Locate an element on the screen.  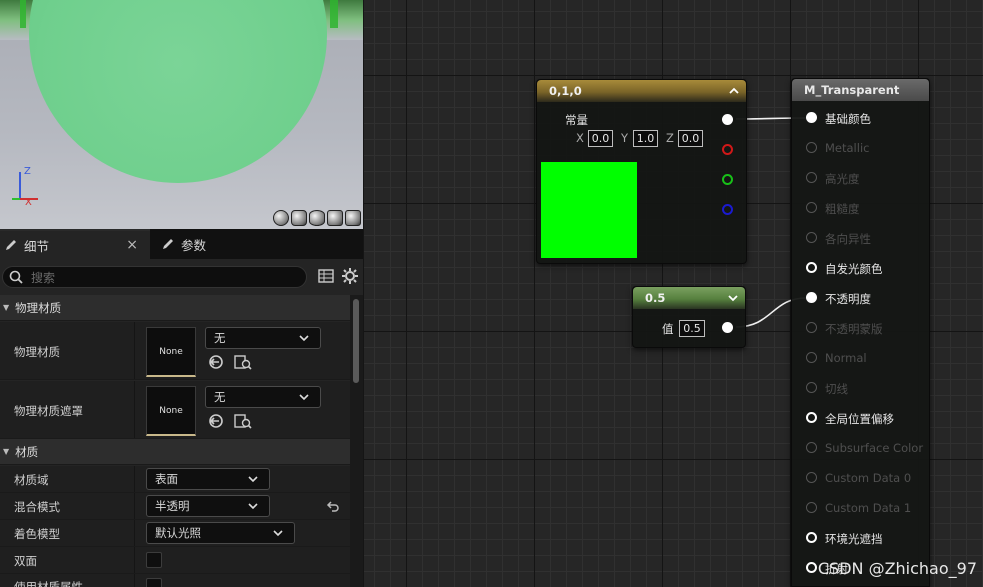
scalar-value-field: 0.5 is located at coordinates (692, 328).